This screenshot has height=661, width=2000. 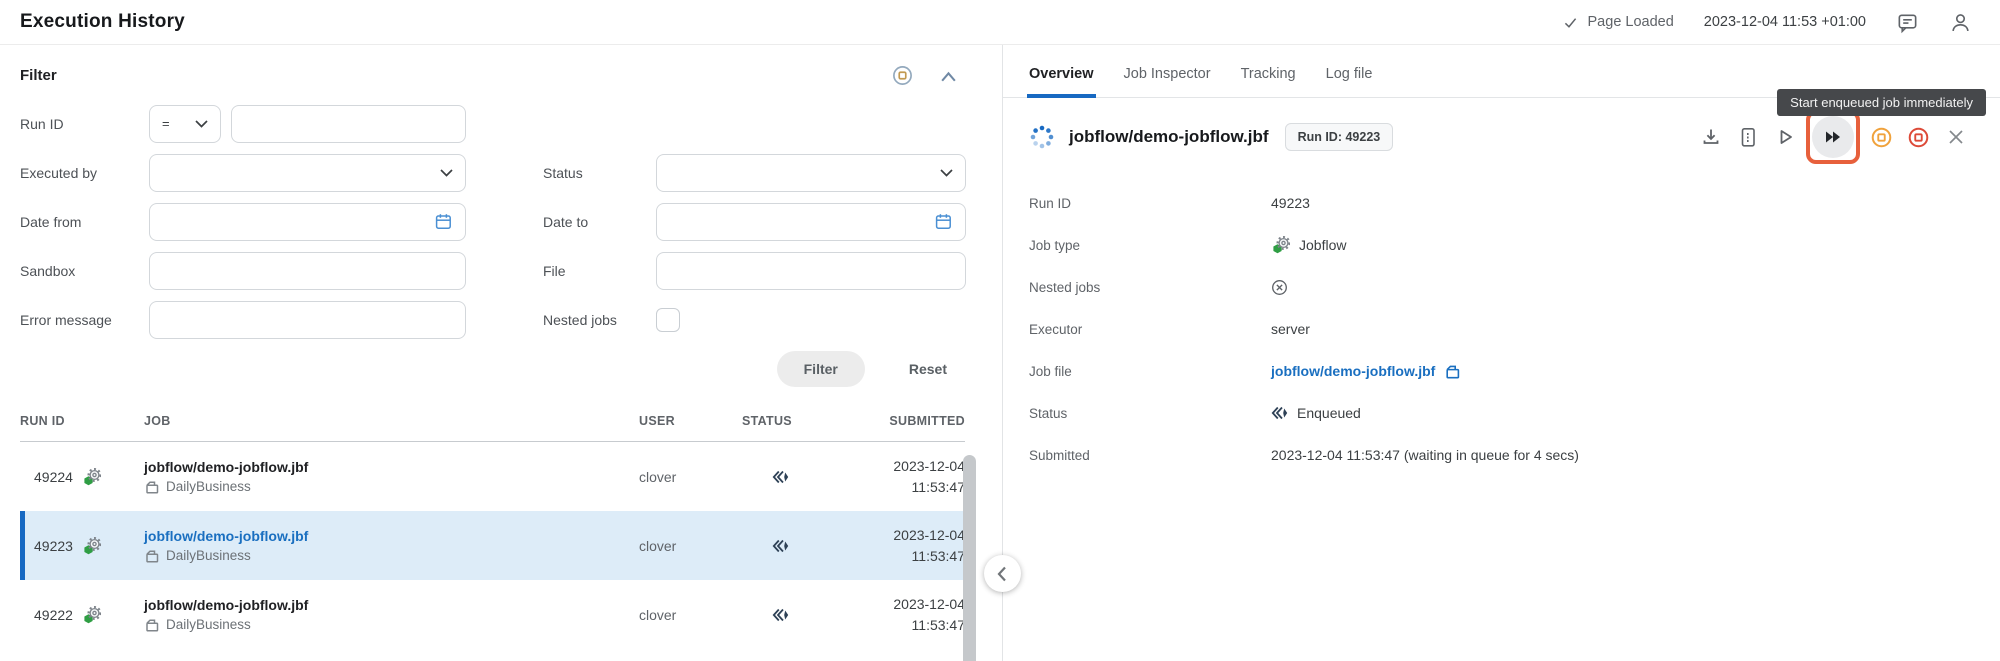 I want to click on detail-row-nested-jobs: Nested jobs, so click(x=1501, y=287).